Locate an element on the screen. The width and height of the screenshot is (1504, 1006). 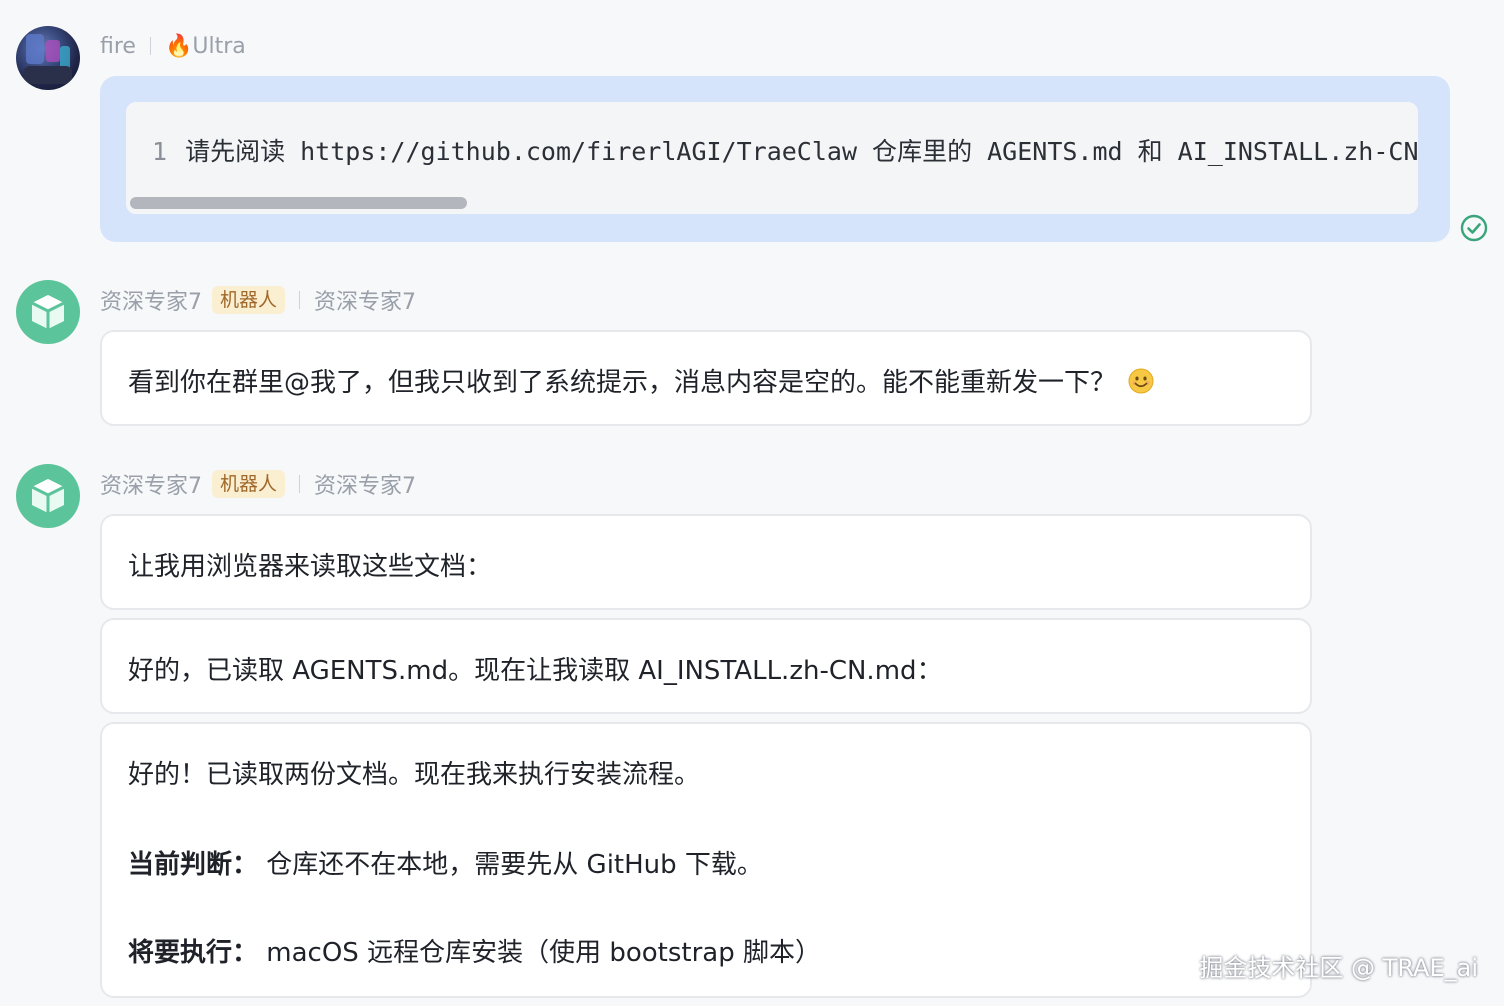
smile-emoji-icon is located at coordinates (1141, 381).